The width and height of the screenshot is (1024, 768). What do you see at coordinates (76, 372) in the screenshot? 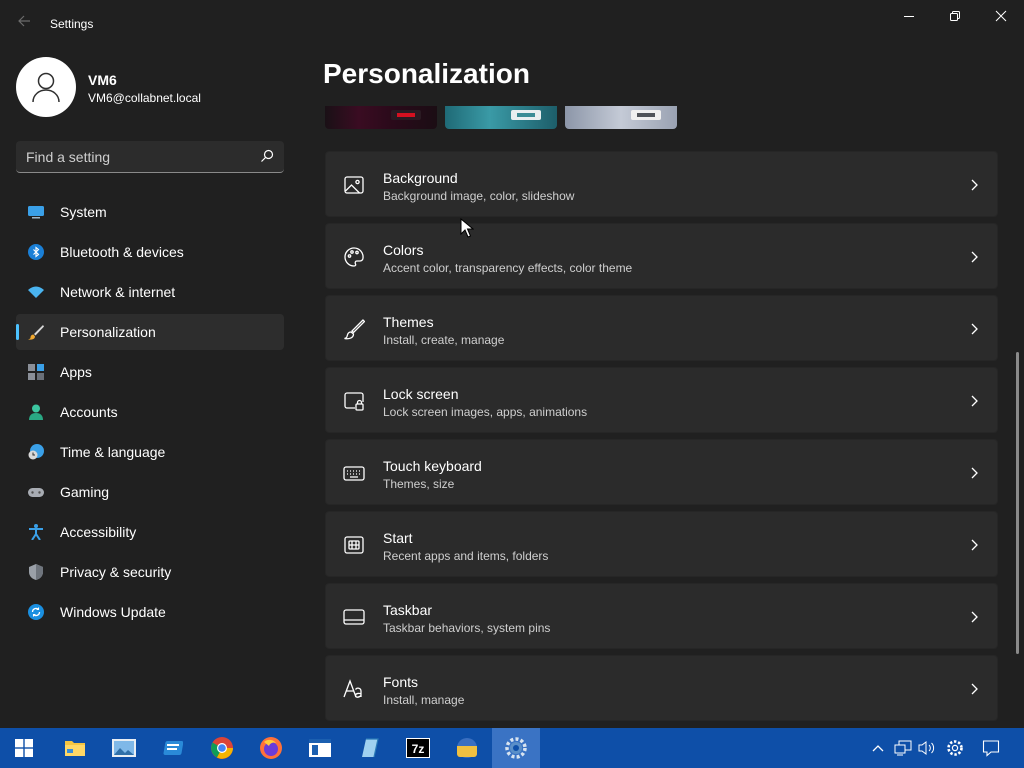
I see `sidebar-item-label: Apps` at bounding box center [76, 372].